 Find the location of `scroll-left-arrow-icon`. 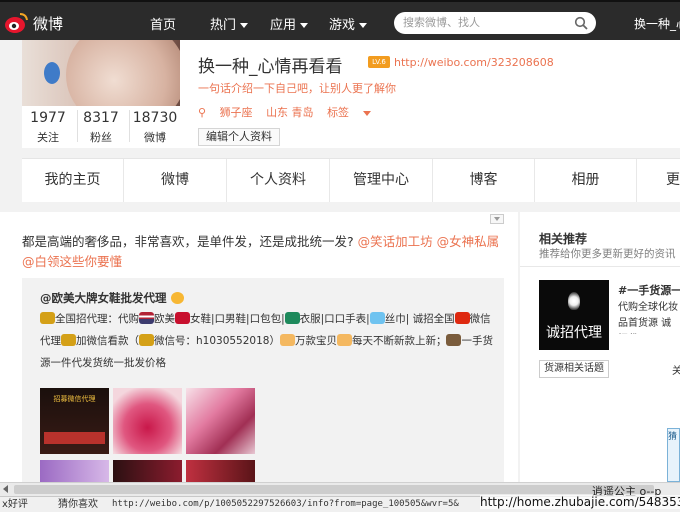

scroll-left-arrow-icon is located at coordinates (5, 489).